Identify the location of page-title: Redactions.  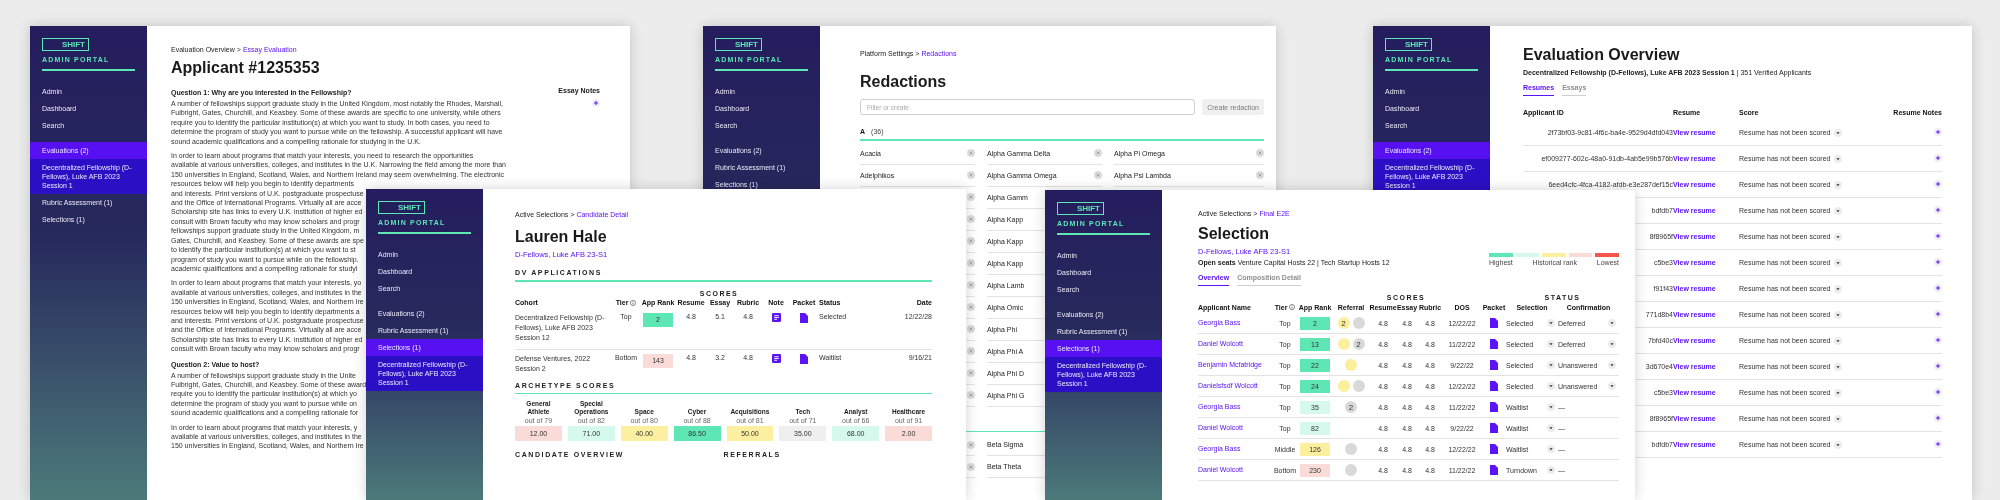
(903, 82).